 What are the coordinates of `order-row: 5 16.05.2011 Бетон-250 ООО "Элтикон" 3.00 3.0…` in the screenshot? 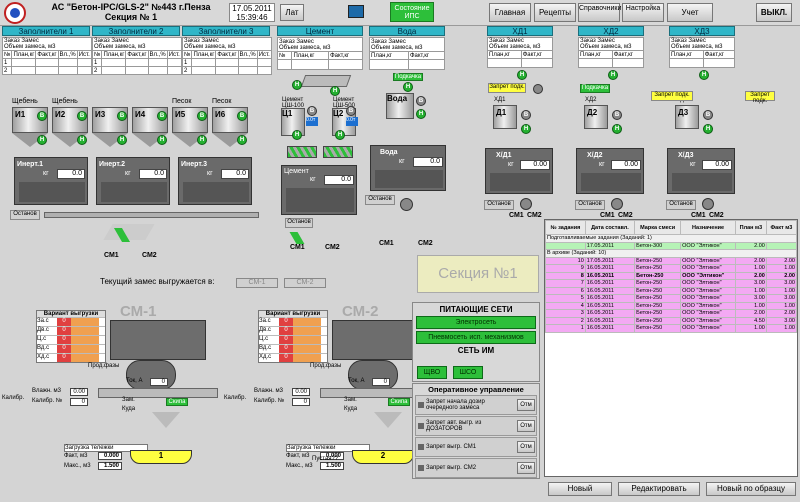 It's located at (671, 298).